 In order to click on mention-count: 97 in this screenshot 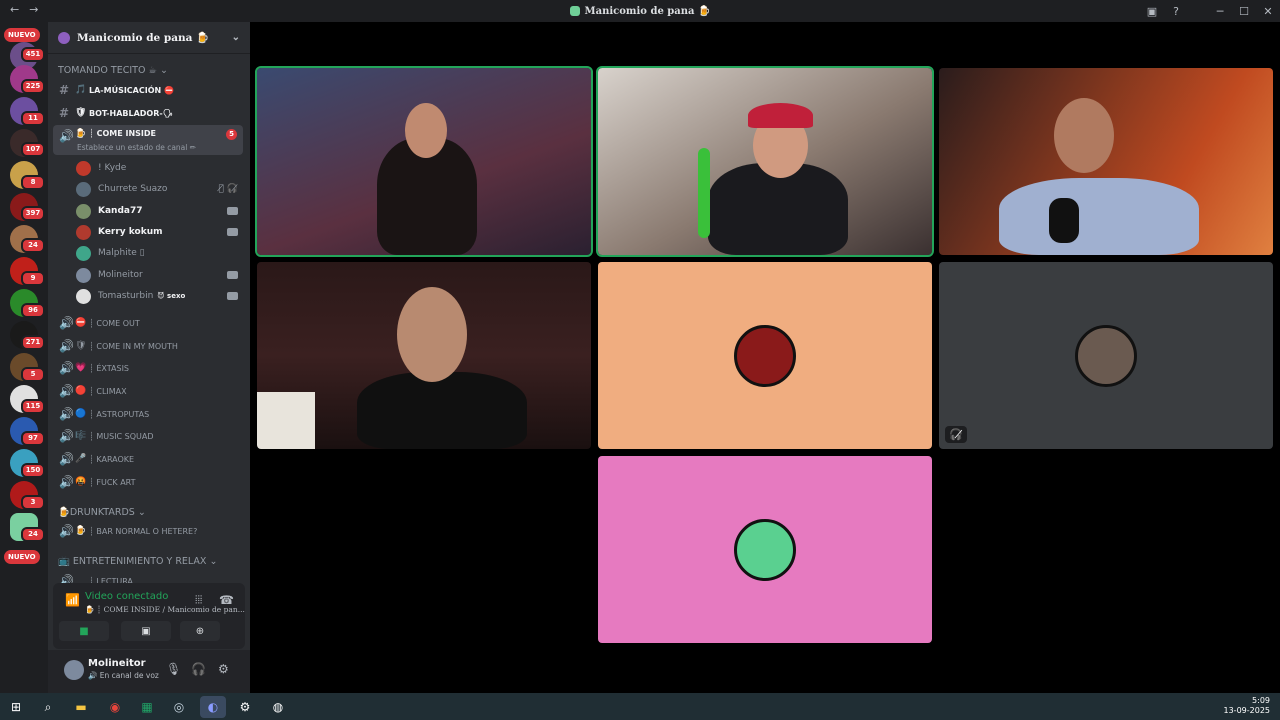, I will do `click(33, 438)`.